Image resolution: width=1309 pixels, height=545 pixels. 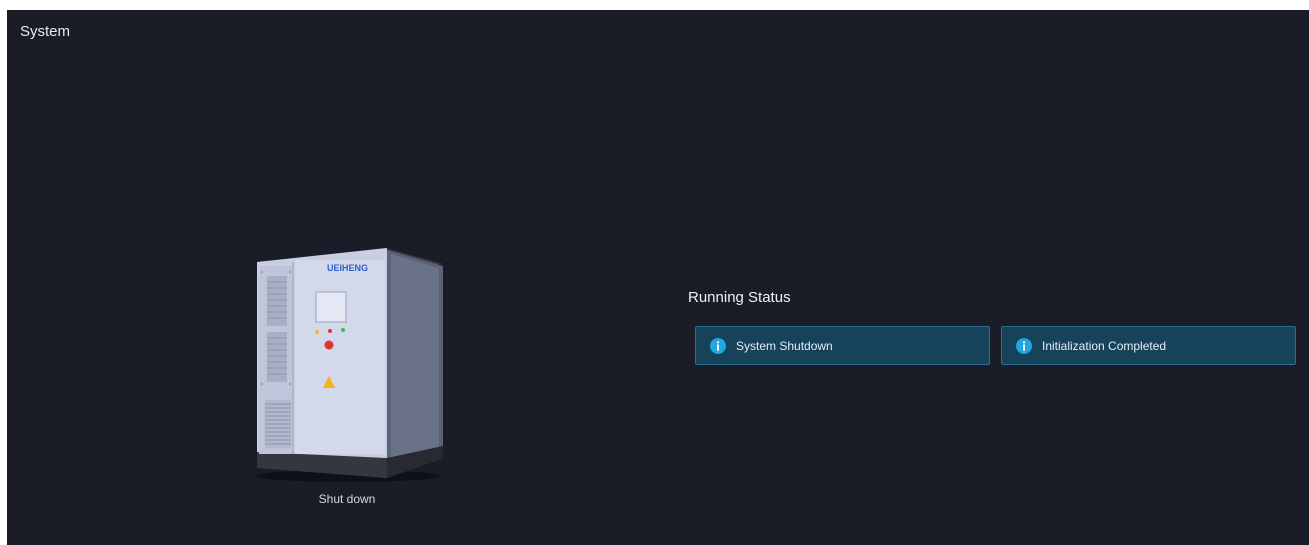 What do you see at coordinates (784, 345) in the screenshot?
I see `status-card-label: System Shutdown` at bounding box center [784, 345].